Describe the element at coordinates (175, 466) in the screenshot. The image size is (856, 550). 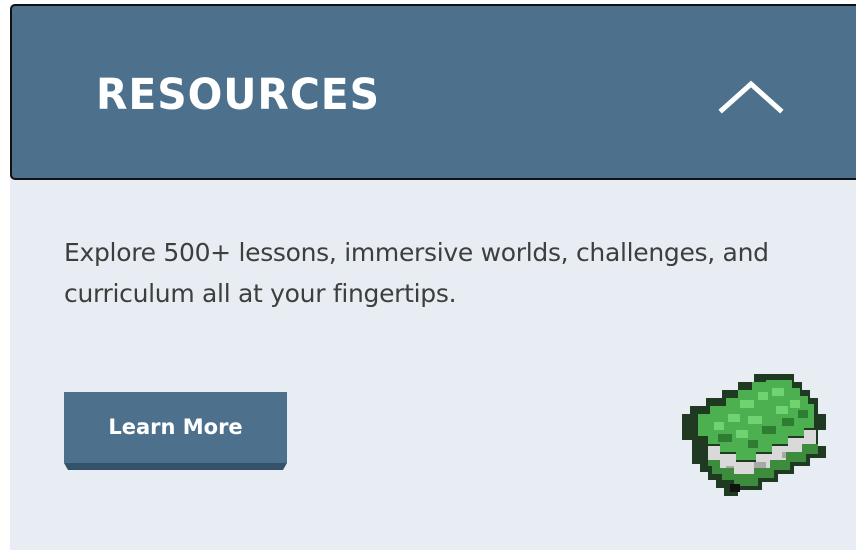
I see `button-bevel` at that location.